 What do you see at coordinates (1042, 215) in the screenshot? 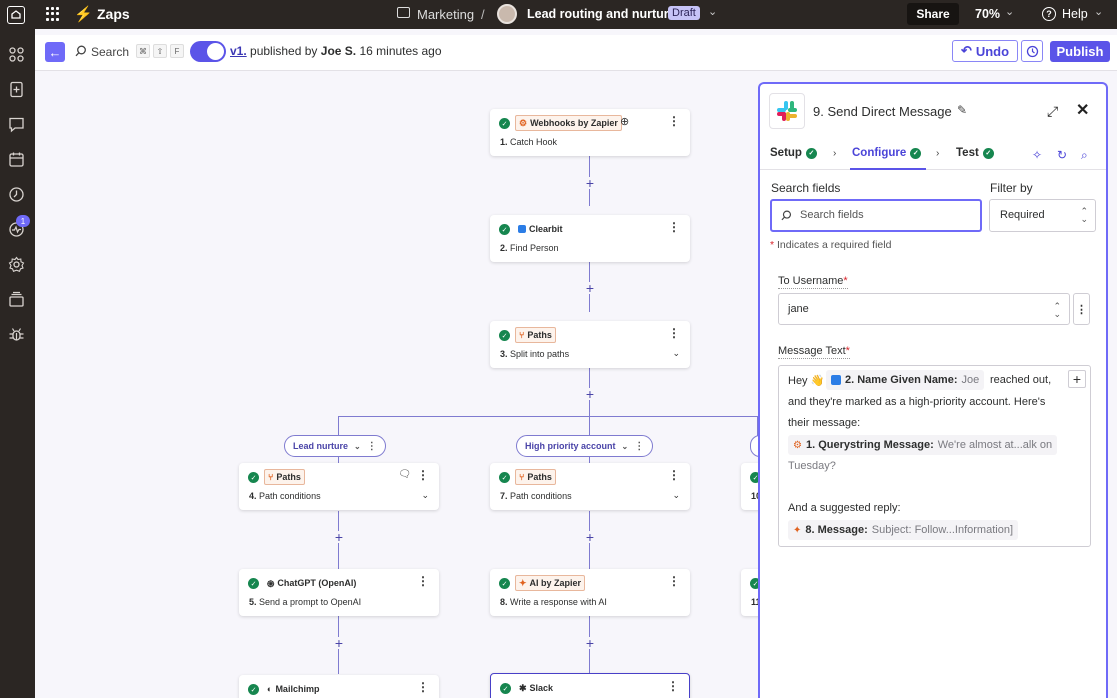
I see `filter-by-select: Required ⌃ ⌄` at bounding box center [1042, 215].